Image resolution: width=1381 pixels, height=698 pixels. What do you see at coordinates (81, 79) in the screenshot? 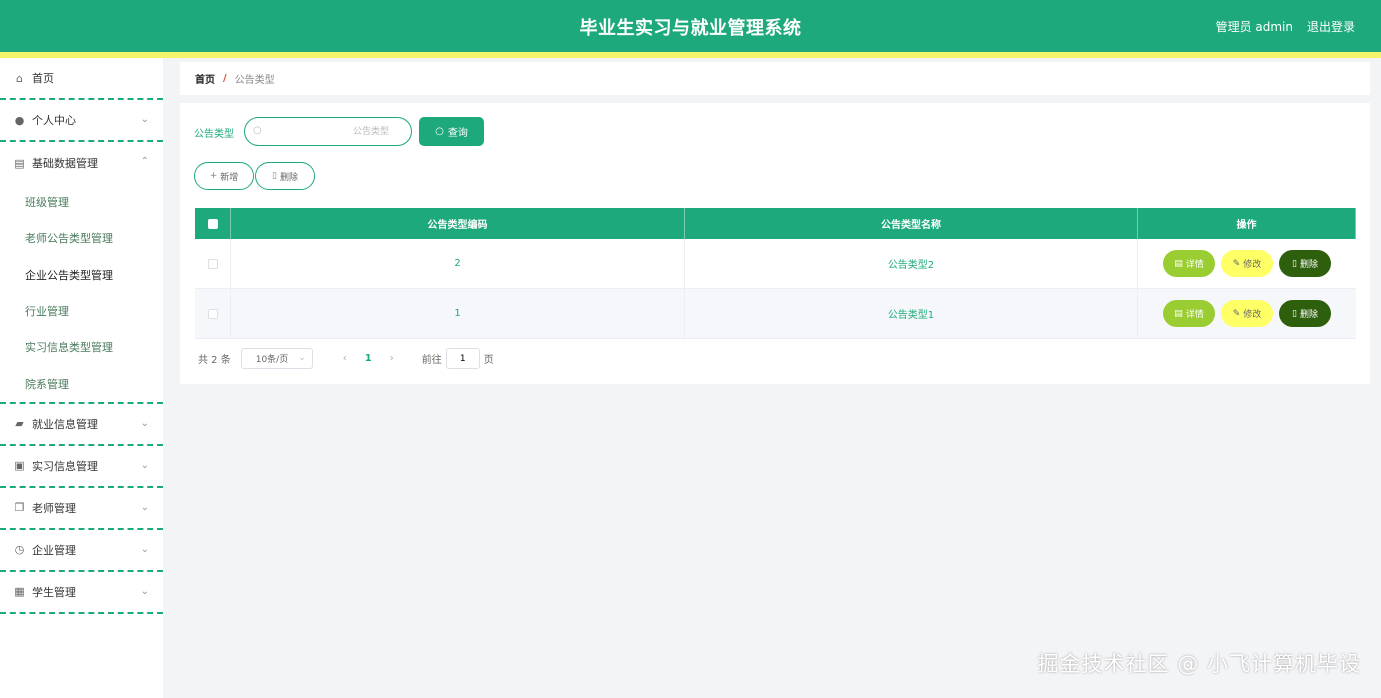
I see `sidebar-item-home: ⌂ 首页` at bounding box center [81, 79].